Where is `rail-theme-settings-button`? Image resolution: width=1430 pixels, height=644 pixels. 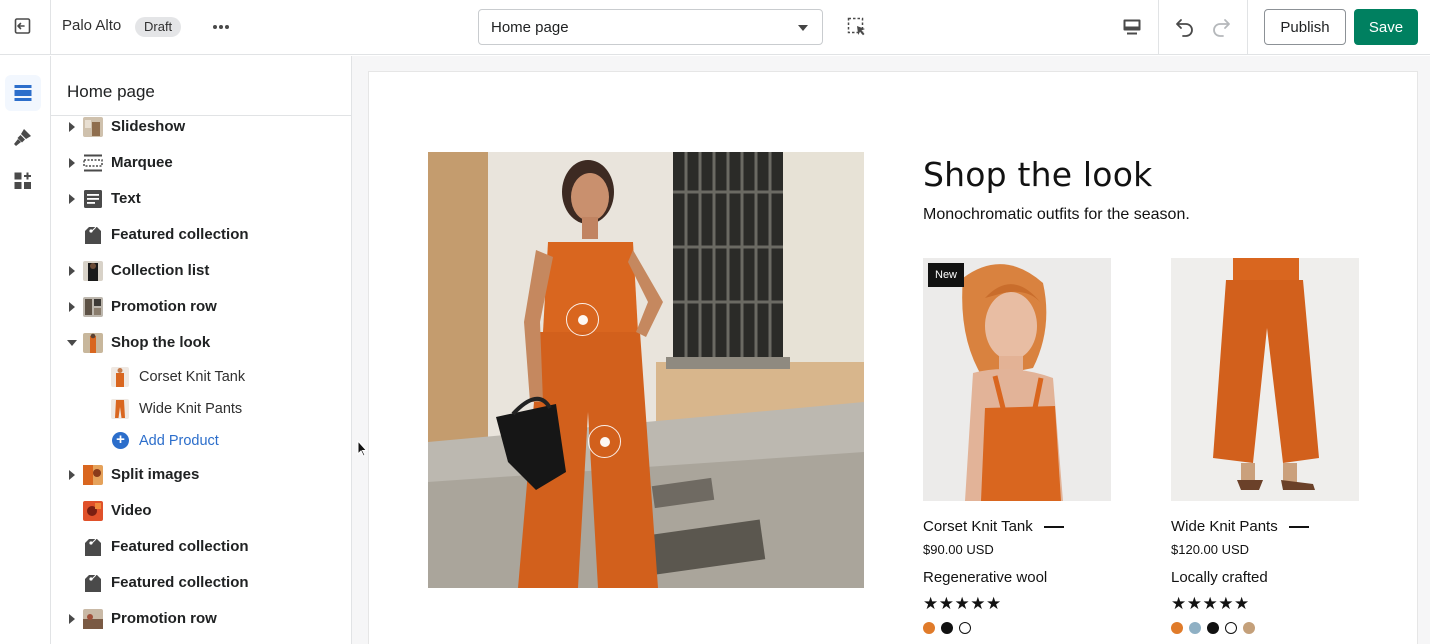 rail-theme-settings-button is located at coordinates (23, 137).